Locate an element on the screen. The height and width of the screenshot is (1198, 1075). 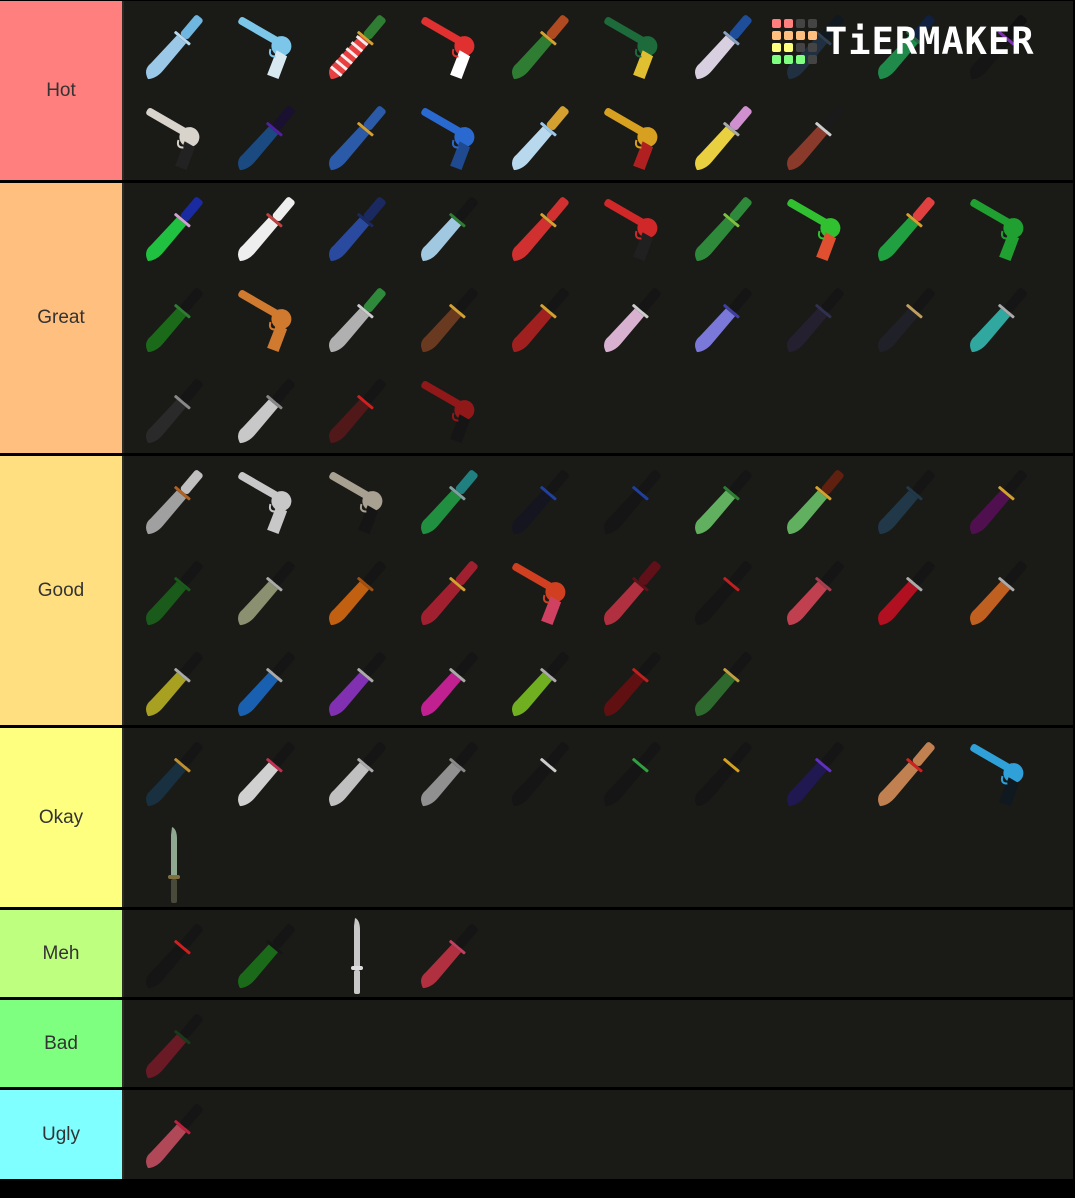
tier-label: Hot is located at coordinates (62, 90).